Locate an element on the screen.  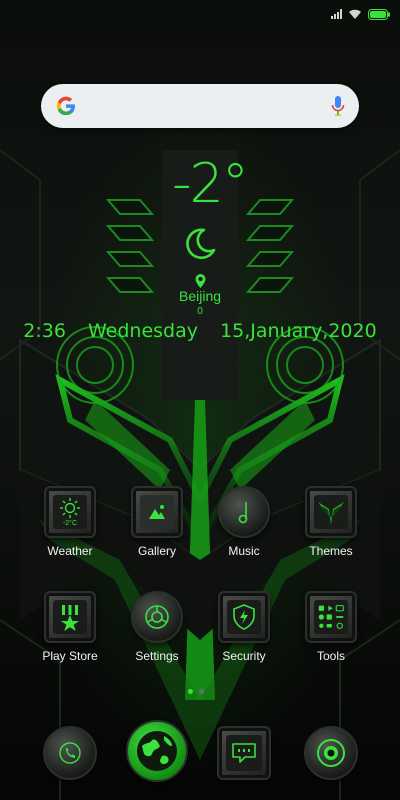
weather-app-icon: -2°C is located at coordinates (70, 512).